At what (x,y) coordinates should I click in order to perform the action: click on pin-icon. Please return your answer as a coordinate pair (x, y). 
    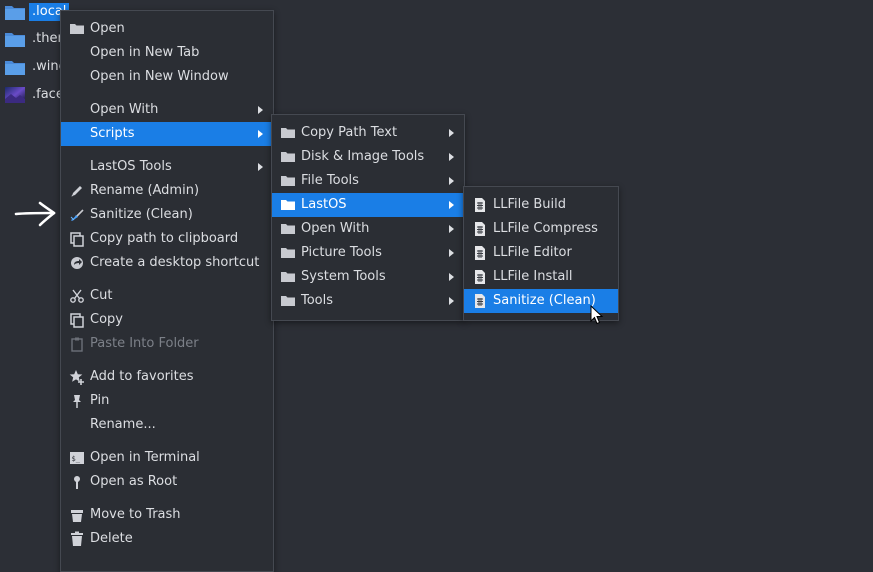
    Looking at the image, I should click on (77, 401).